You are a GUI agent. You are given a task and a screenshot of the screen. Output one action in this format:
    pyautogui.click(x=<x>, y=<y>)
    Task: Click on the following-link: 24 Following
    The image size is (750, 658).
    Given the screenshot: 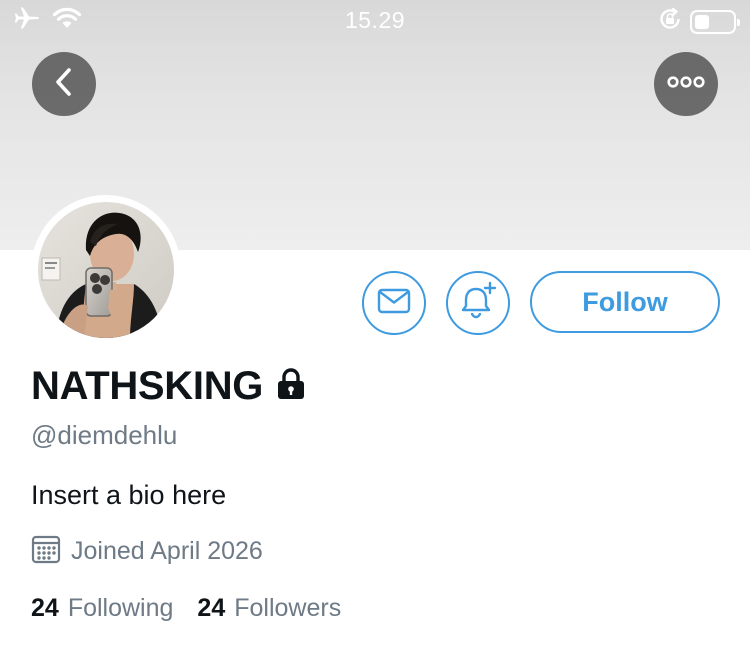 What is the action you would take?
    pyautogui.click(x=102, y=608)
    